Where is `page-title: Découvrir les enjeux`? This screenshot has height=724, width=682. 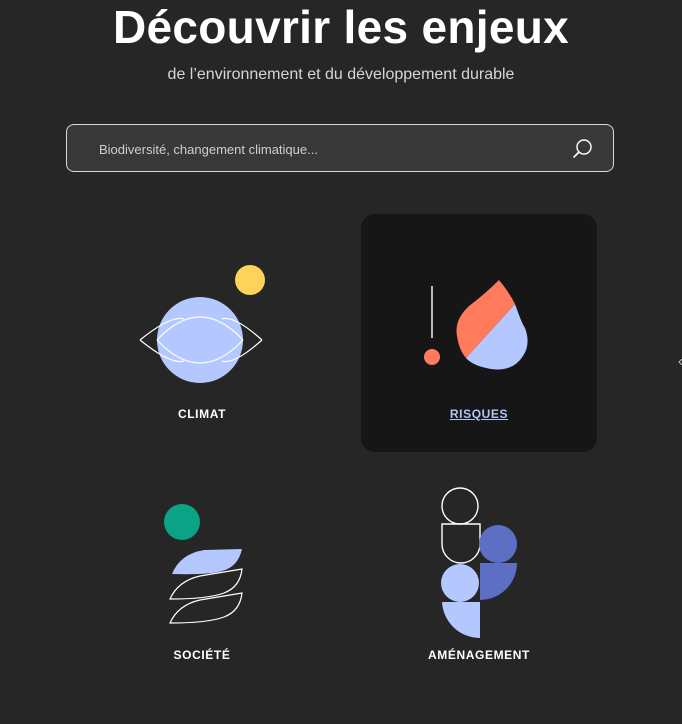 page-title: Découvrir les enjeux is located at coordinates (341, 27).